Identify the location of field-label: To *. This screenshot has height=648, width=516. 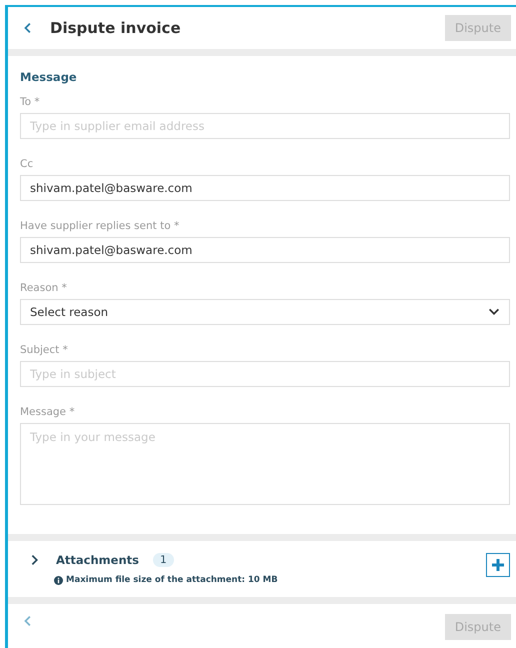
(30, 102).